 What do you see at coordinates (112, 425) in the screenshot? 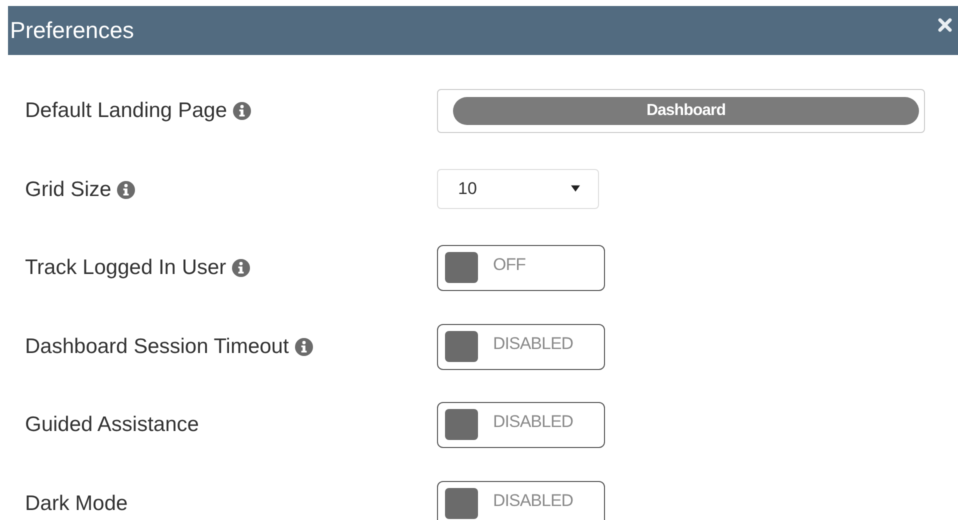
I see `setting-label: Guided Assistance` at bounding box center [112, 425].